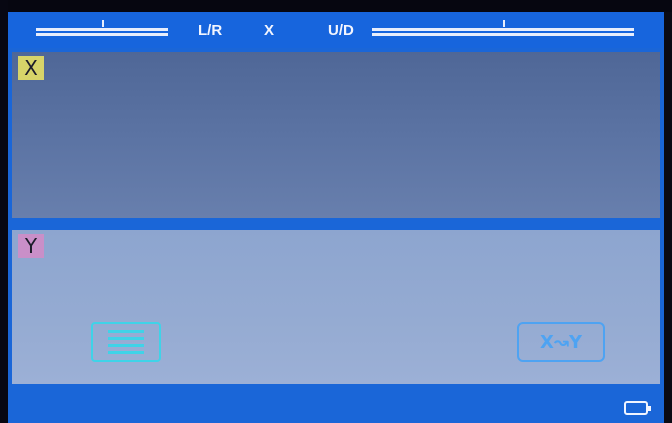 The height and width of the screenshot is (423, 672). I want to click on swap-xy-button: X↝Y, so click(561, 342).